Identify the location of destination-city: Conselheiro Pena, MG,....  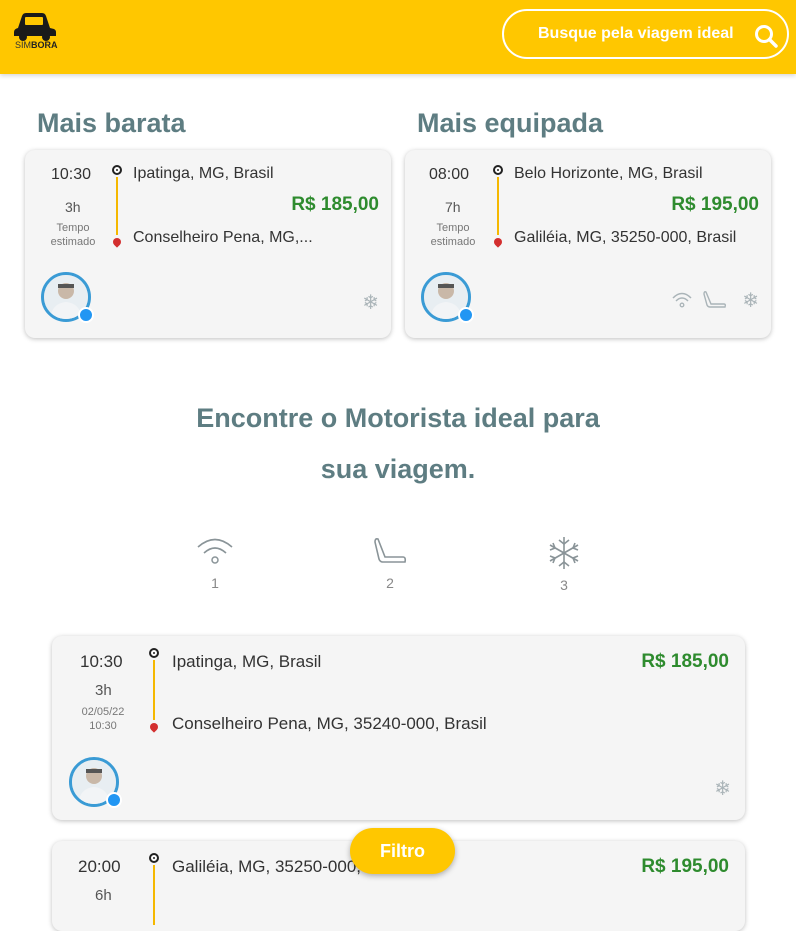
(223, 237).